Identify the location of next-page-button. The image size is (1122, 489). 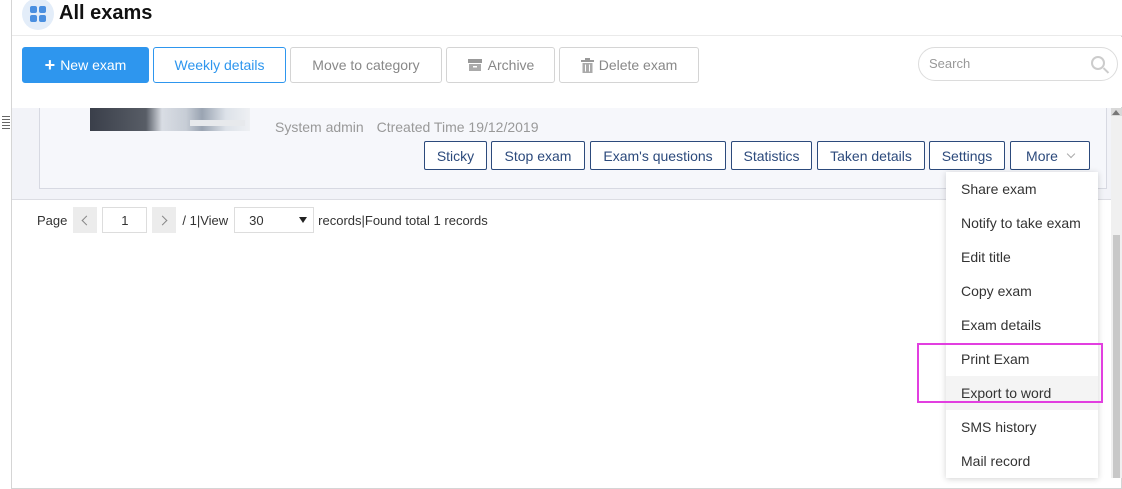
(164, 220).